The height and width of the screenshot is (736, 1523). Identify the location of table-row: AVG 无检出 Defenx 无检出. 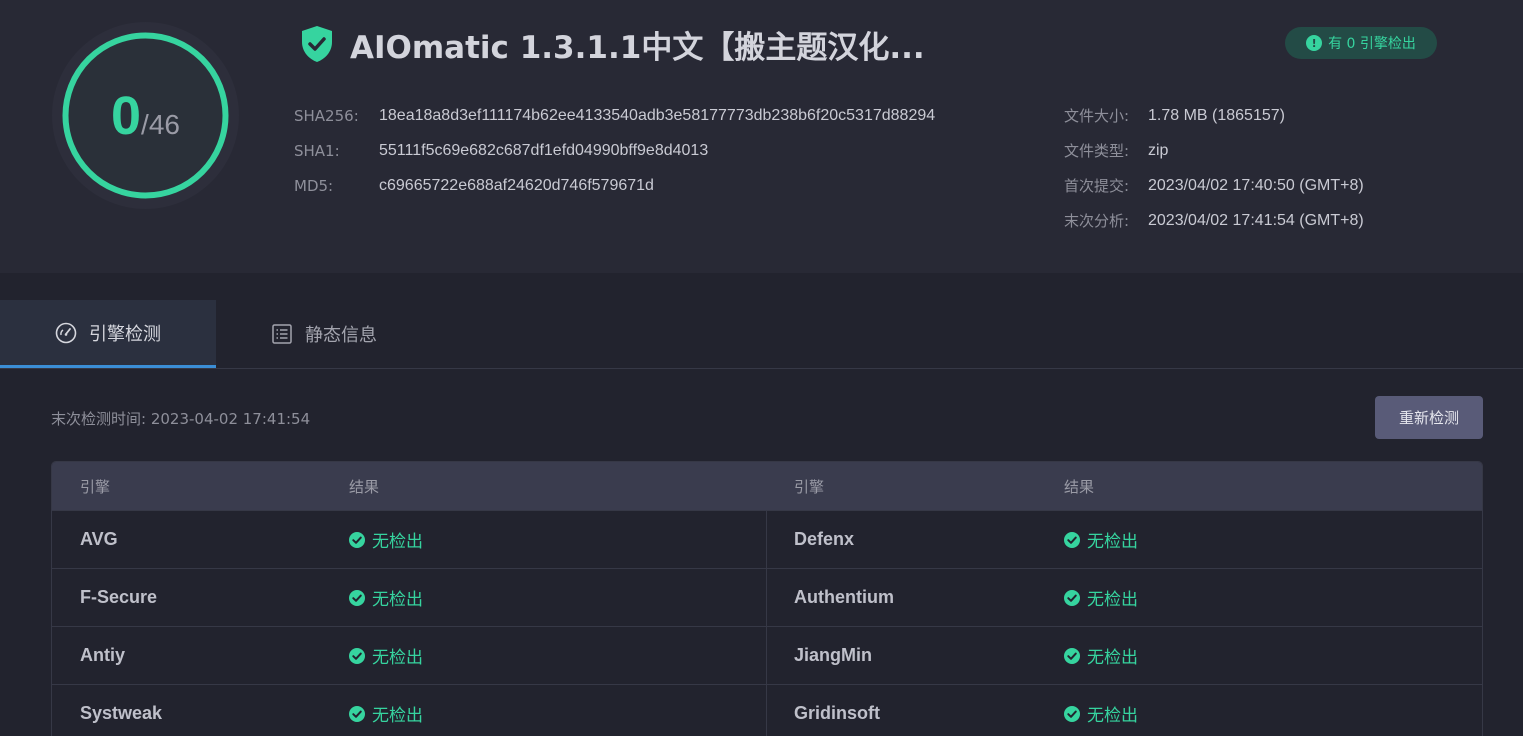
(767, 539).